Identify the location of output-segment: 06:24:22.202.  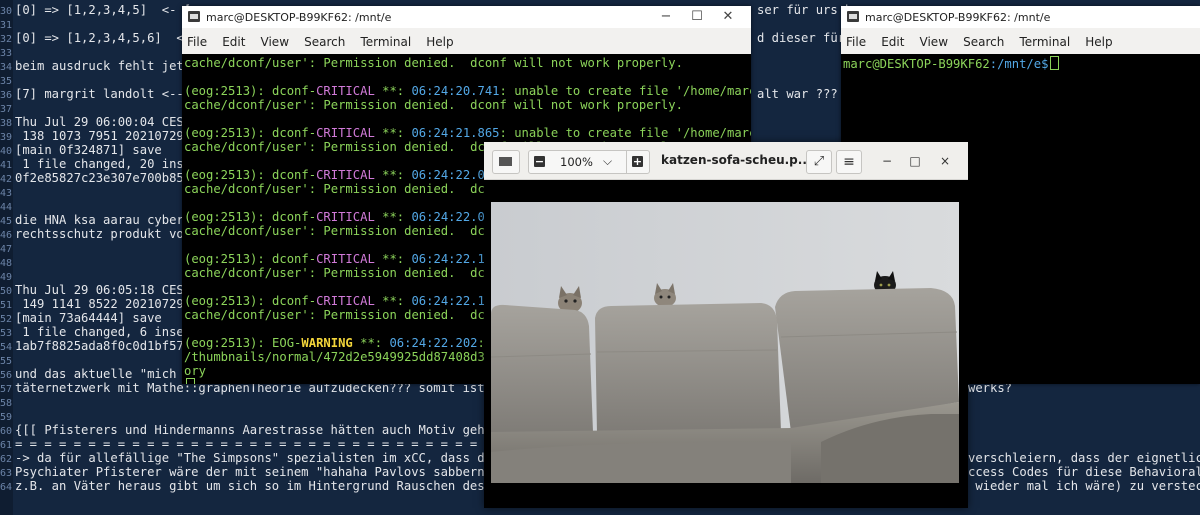
(433, 343).